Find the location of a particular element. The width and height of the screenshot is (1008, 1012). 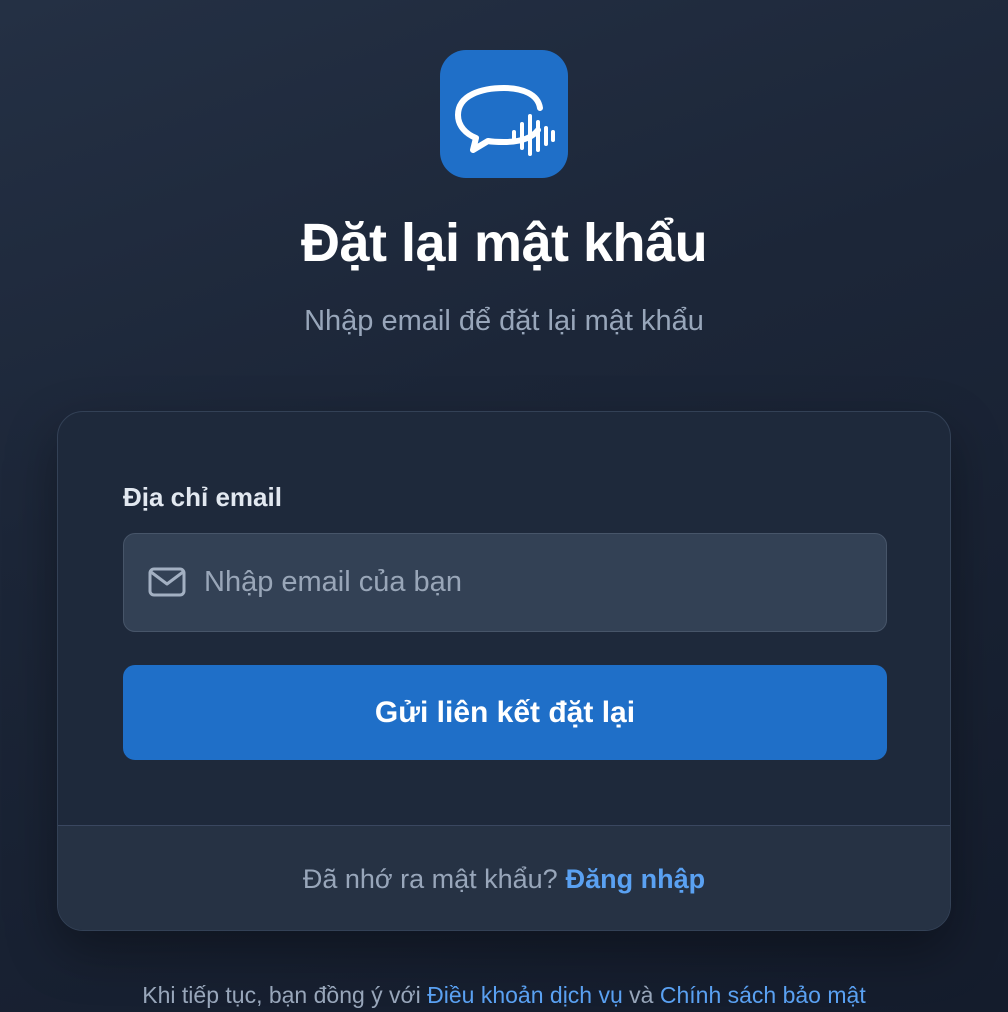

page-subtitle: Nhập email để đặt lại mật khẩu is located at coordinates (504, 321).